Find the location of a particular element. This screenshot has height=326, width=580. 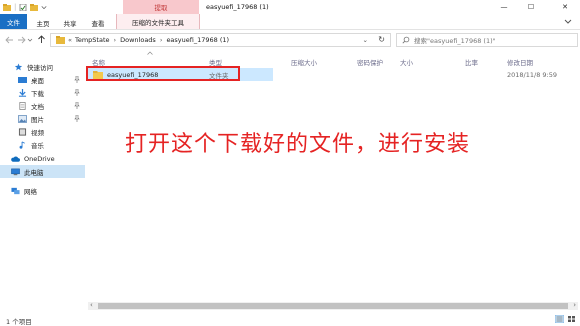

arrow-left-icon is located at coordinates (8, 39).